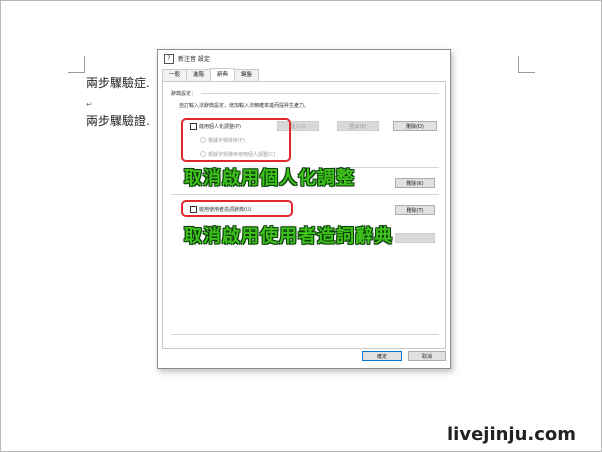 The image size is (602, 452). I want to click on help-icon: ?, so click(169, 58).